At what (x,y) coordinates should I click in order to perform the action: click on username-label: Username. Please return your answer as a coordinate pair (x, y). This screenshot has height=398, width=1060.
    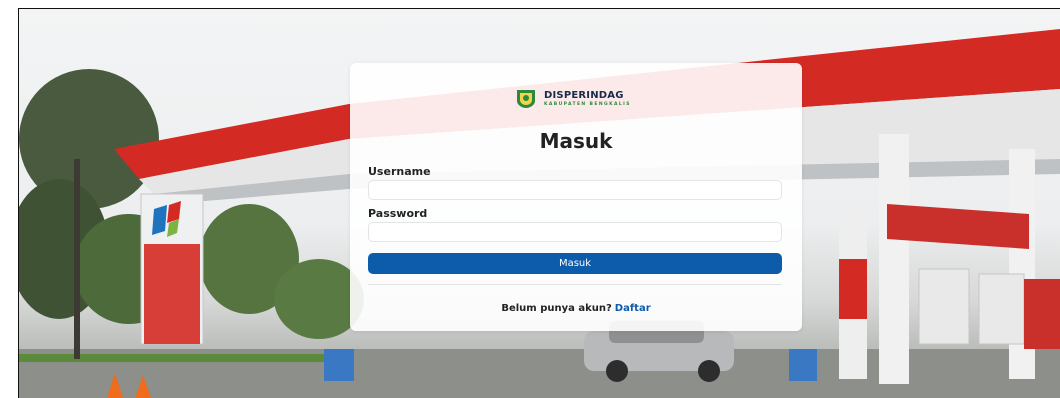
    Looking at the image, I should click on (399, 171).